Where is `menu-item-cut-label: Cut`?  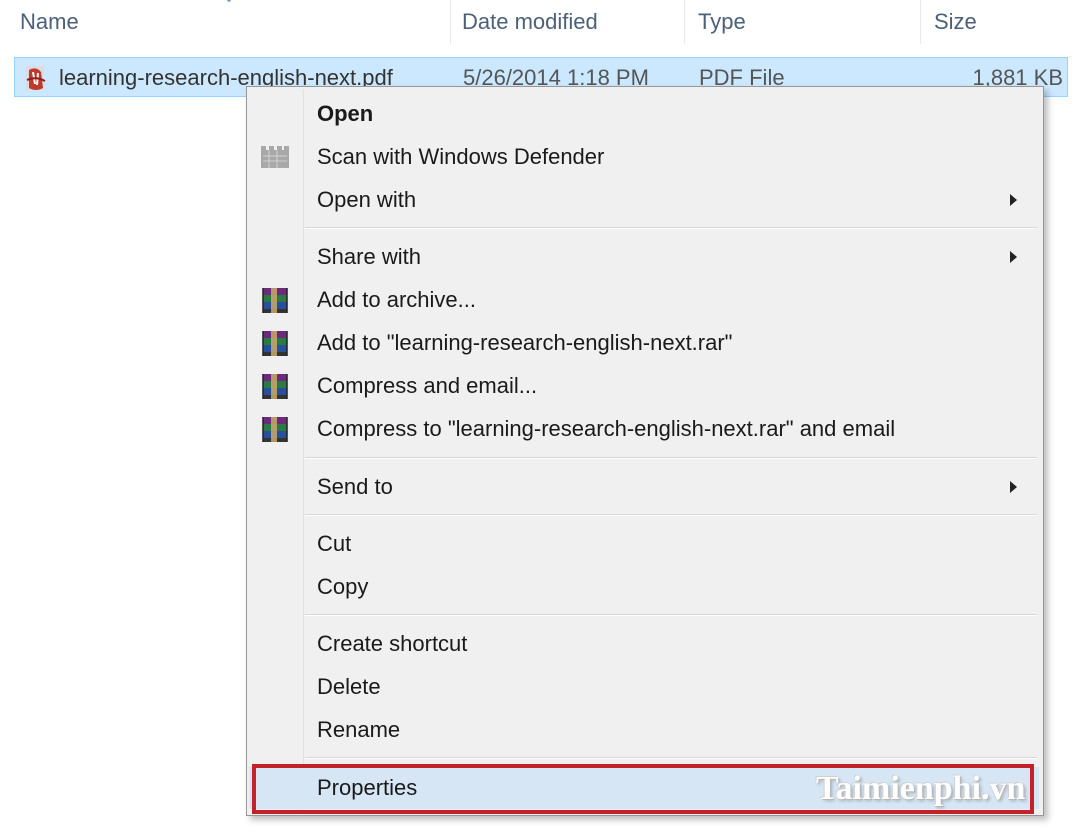 menu-item-cut-label: Cut is located at coordinates (334, 543).